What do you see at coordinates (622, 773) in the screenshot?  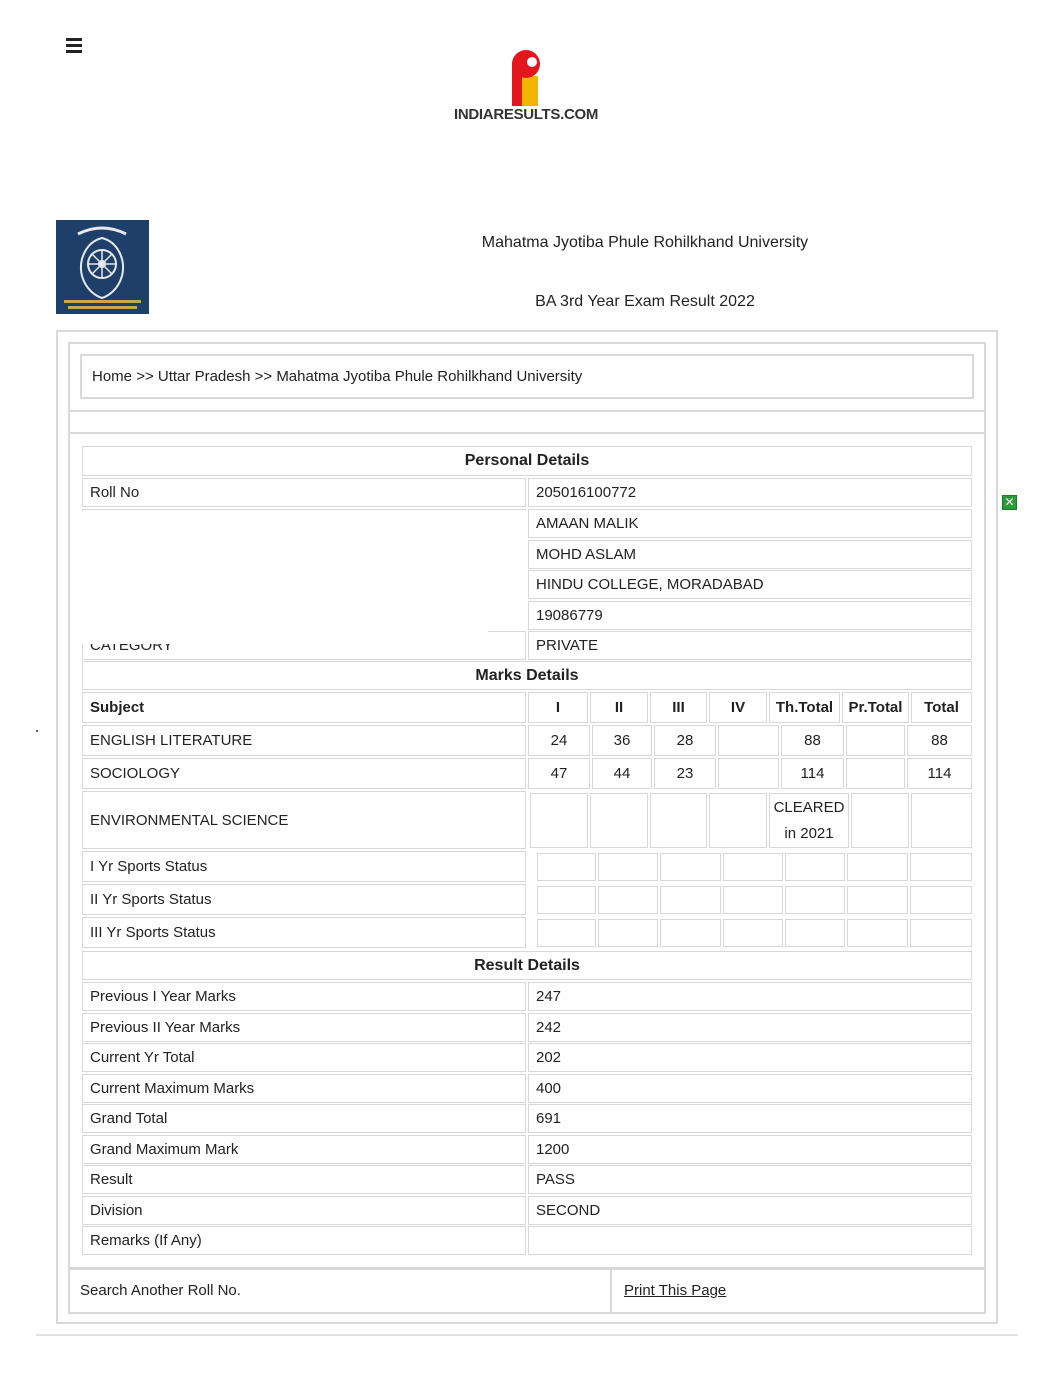 I see `marks-ii: 44` at bounding box center [622, 773].